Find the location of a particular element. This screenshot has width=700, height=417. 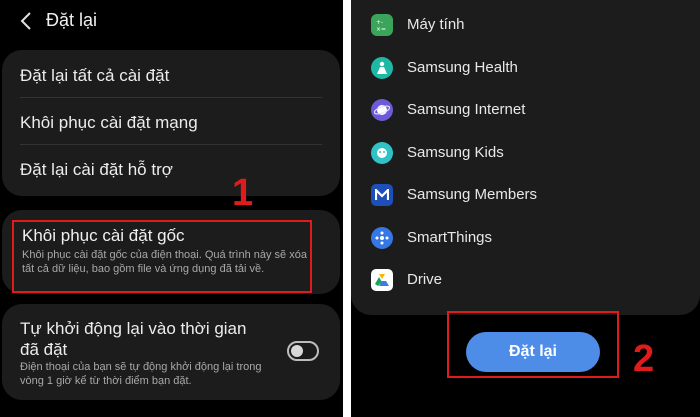

auto-restart-toggle is located at coordinates (303, 351).